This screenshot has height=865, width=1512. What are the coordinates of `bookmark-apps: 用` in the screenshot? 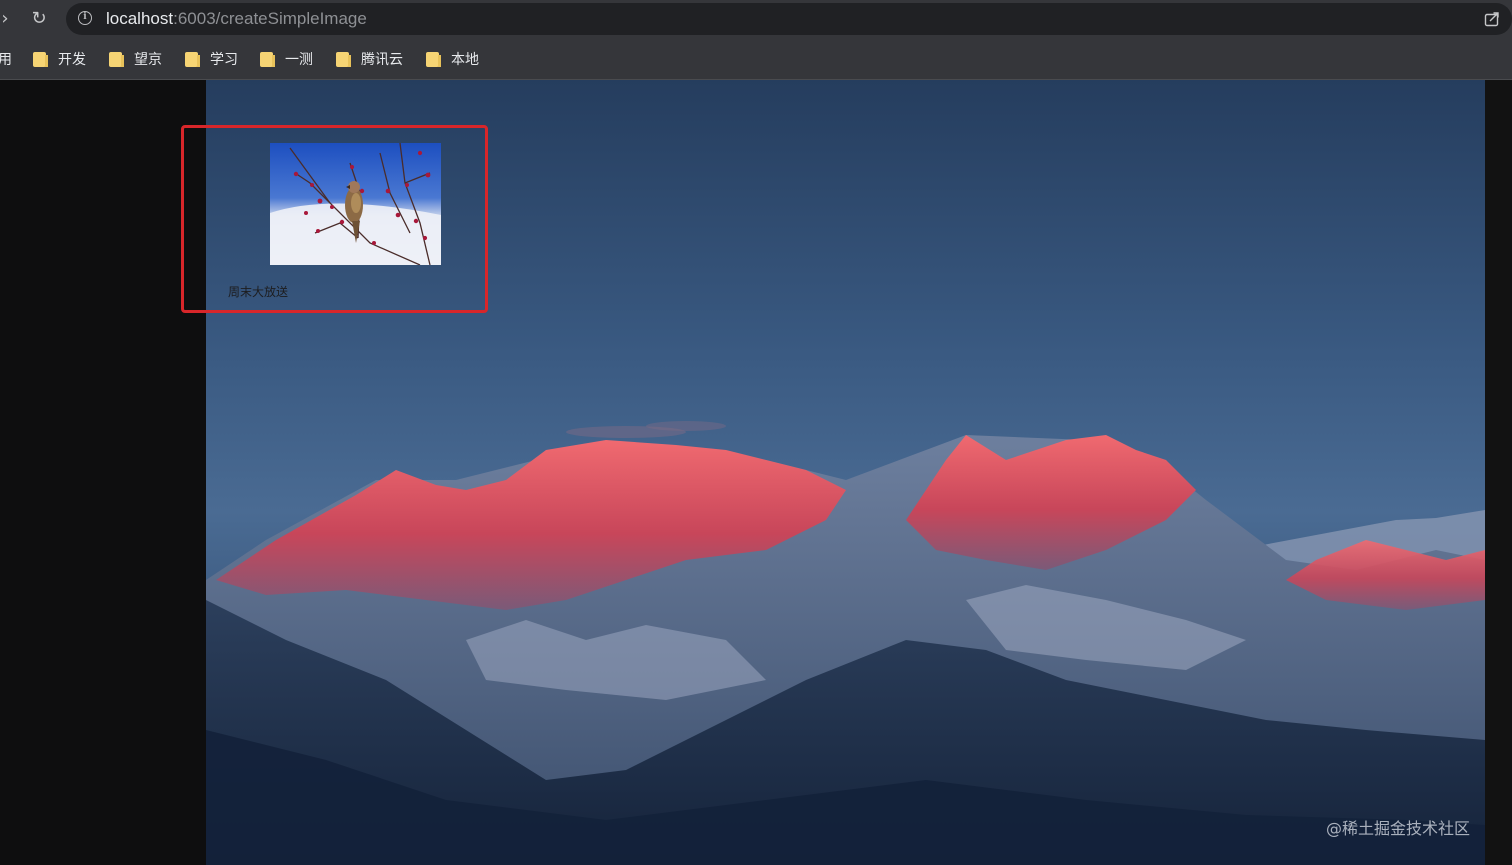 It's located at (6, 59).